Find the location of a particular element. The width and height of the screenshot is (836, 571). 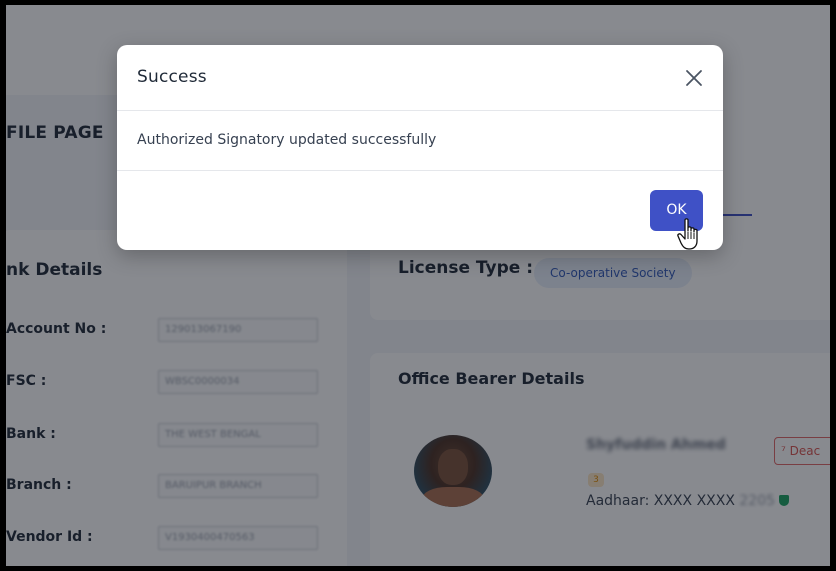

close-icon is located at coordinates (694, 78).